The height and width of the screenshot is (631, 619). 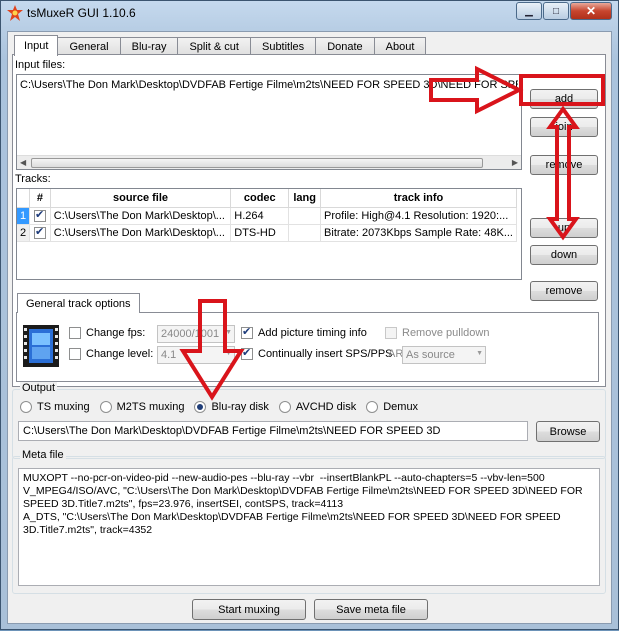 I want to click on input-files-label: Input files:, so click(x=40, y=65).